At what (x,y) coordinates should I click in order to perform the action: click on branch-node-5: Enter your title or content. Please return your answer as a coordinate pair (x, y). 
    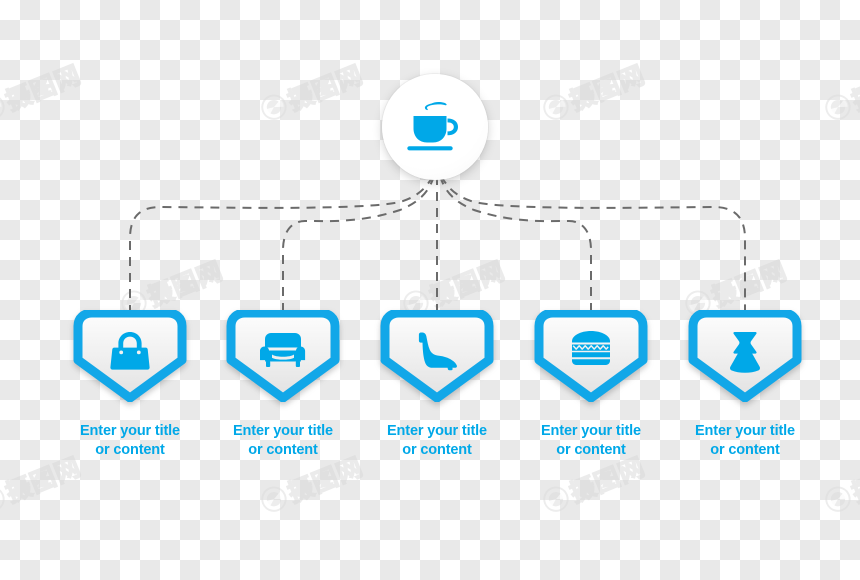
    Looking at the image, I should click on (745, 384).